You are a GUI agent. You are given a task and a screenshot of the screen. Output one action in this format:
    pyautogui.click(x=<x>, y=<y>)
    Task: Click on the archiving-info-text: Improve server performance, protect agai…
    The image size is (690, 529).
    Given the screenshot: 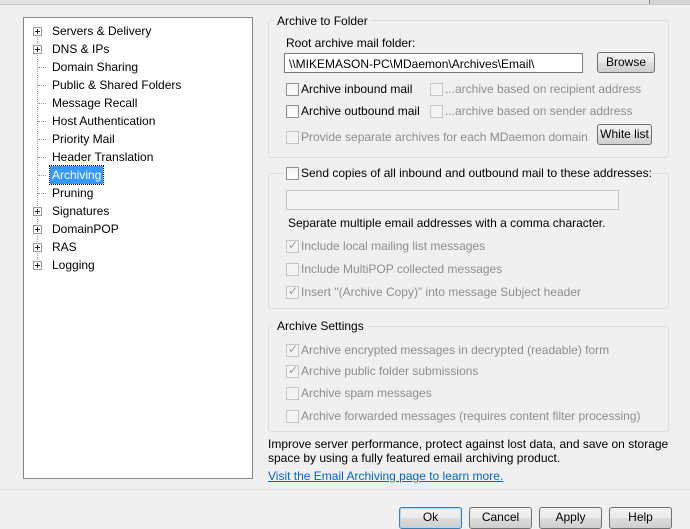 What is the action you would take?
    pyautogui.click(x=468, y=451)
    